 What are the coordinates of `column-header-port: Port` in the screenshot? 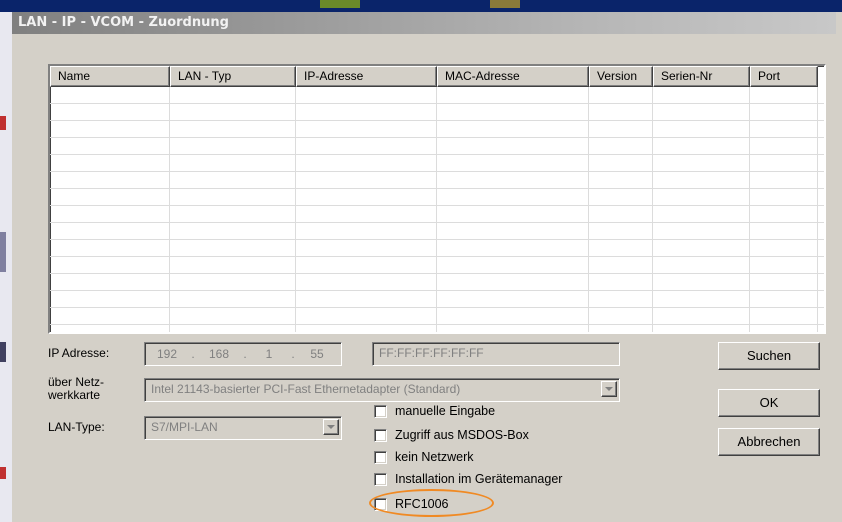 It's located at (784, 76).